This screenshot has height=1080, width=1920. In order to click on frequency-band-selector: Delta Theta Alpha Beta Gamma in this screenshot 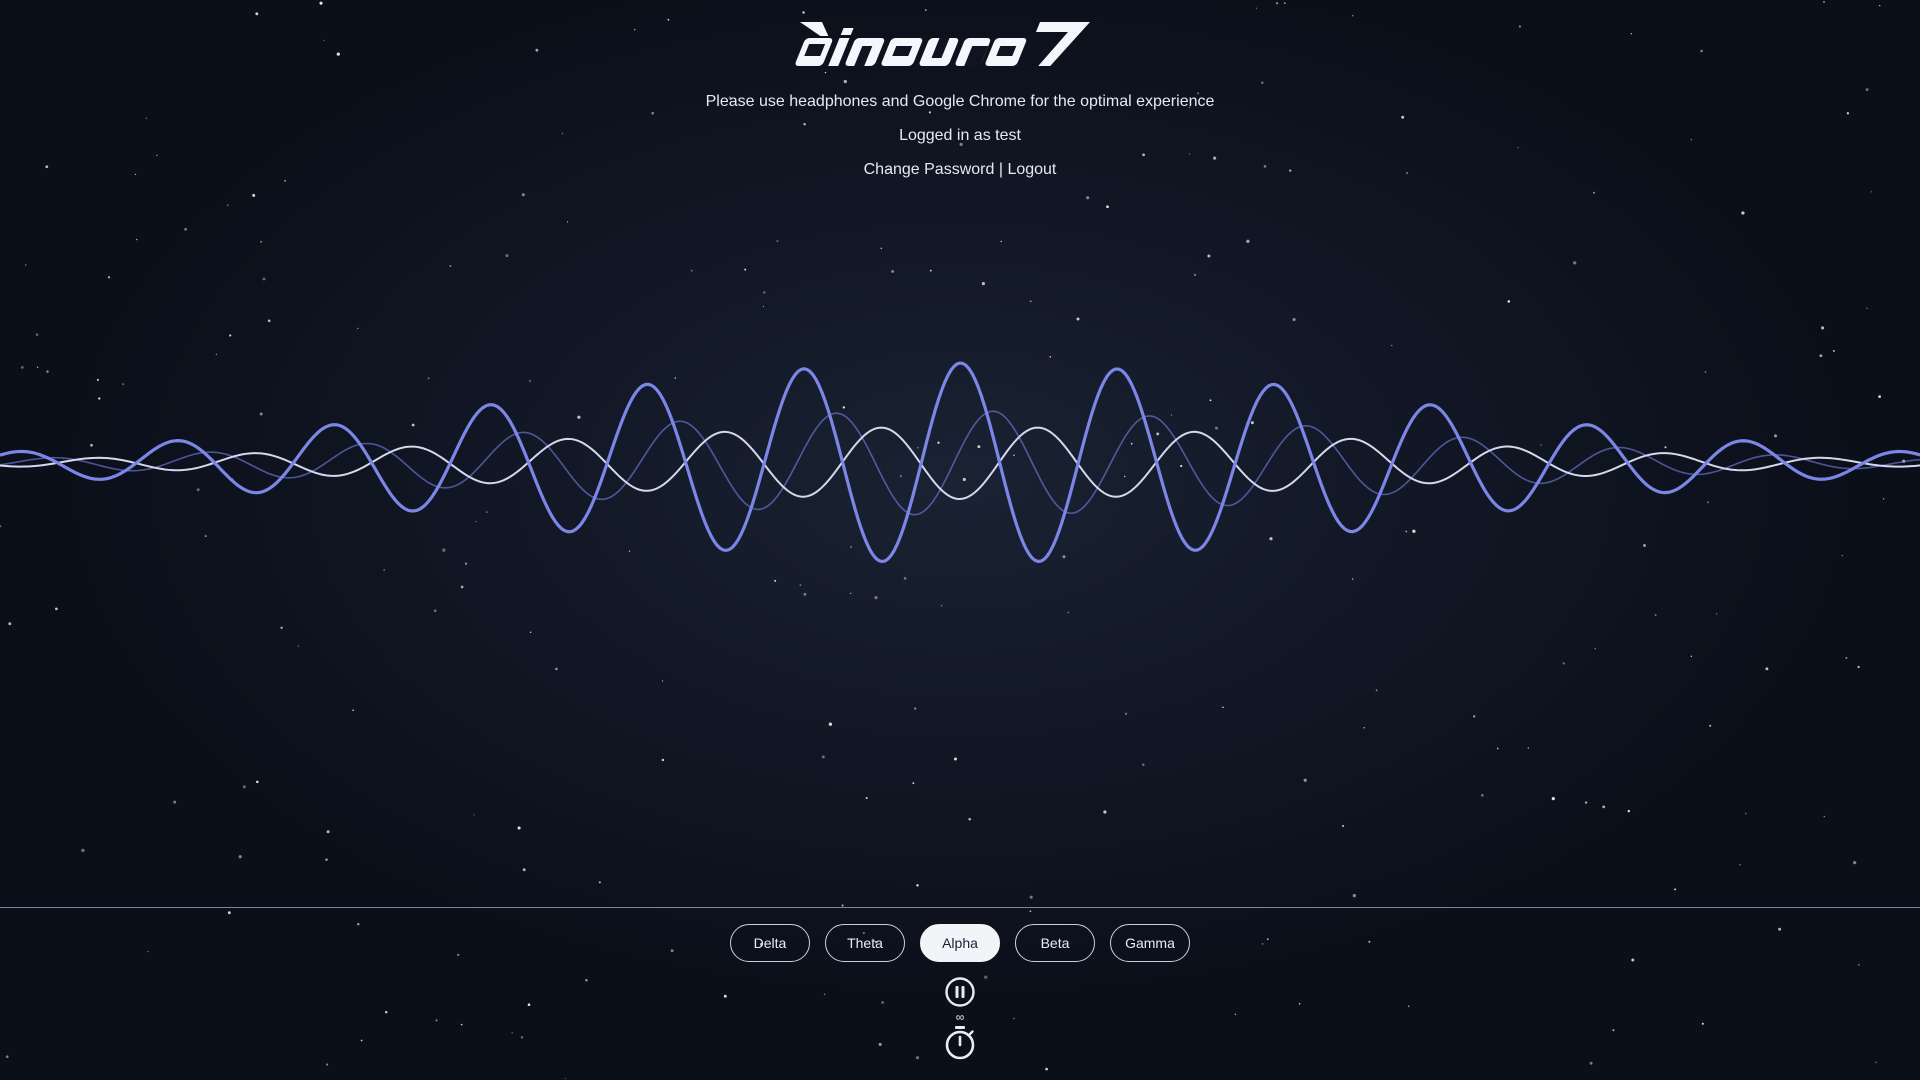, I will do `click(960, 943)`.